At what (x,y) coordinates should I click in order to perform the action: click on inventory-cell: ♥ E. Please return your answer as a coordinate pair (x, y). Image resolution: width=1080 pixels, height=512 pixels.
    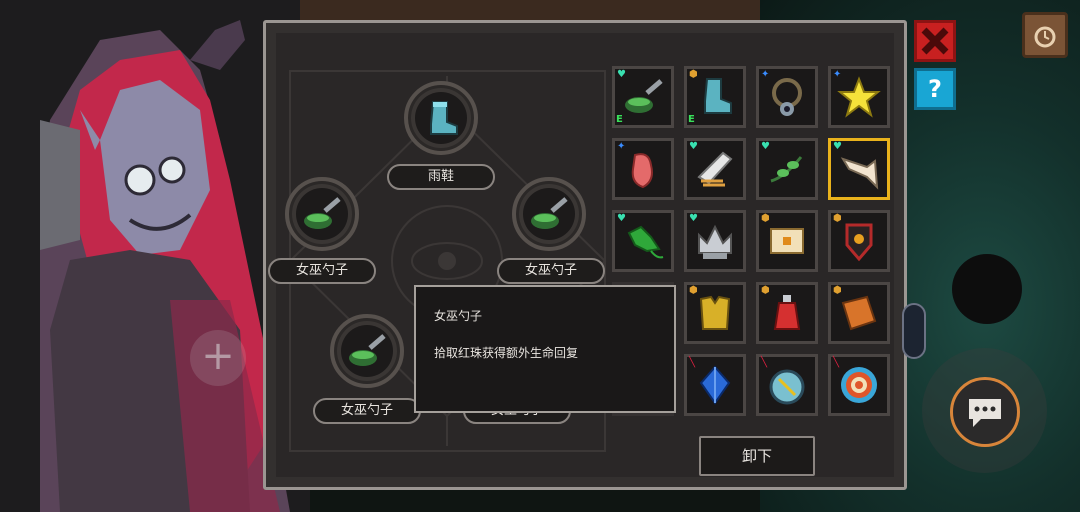
    Looking at the image, I should click on (643, 97).